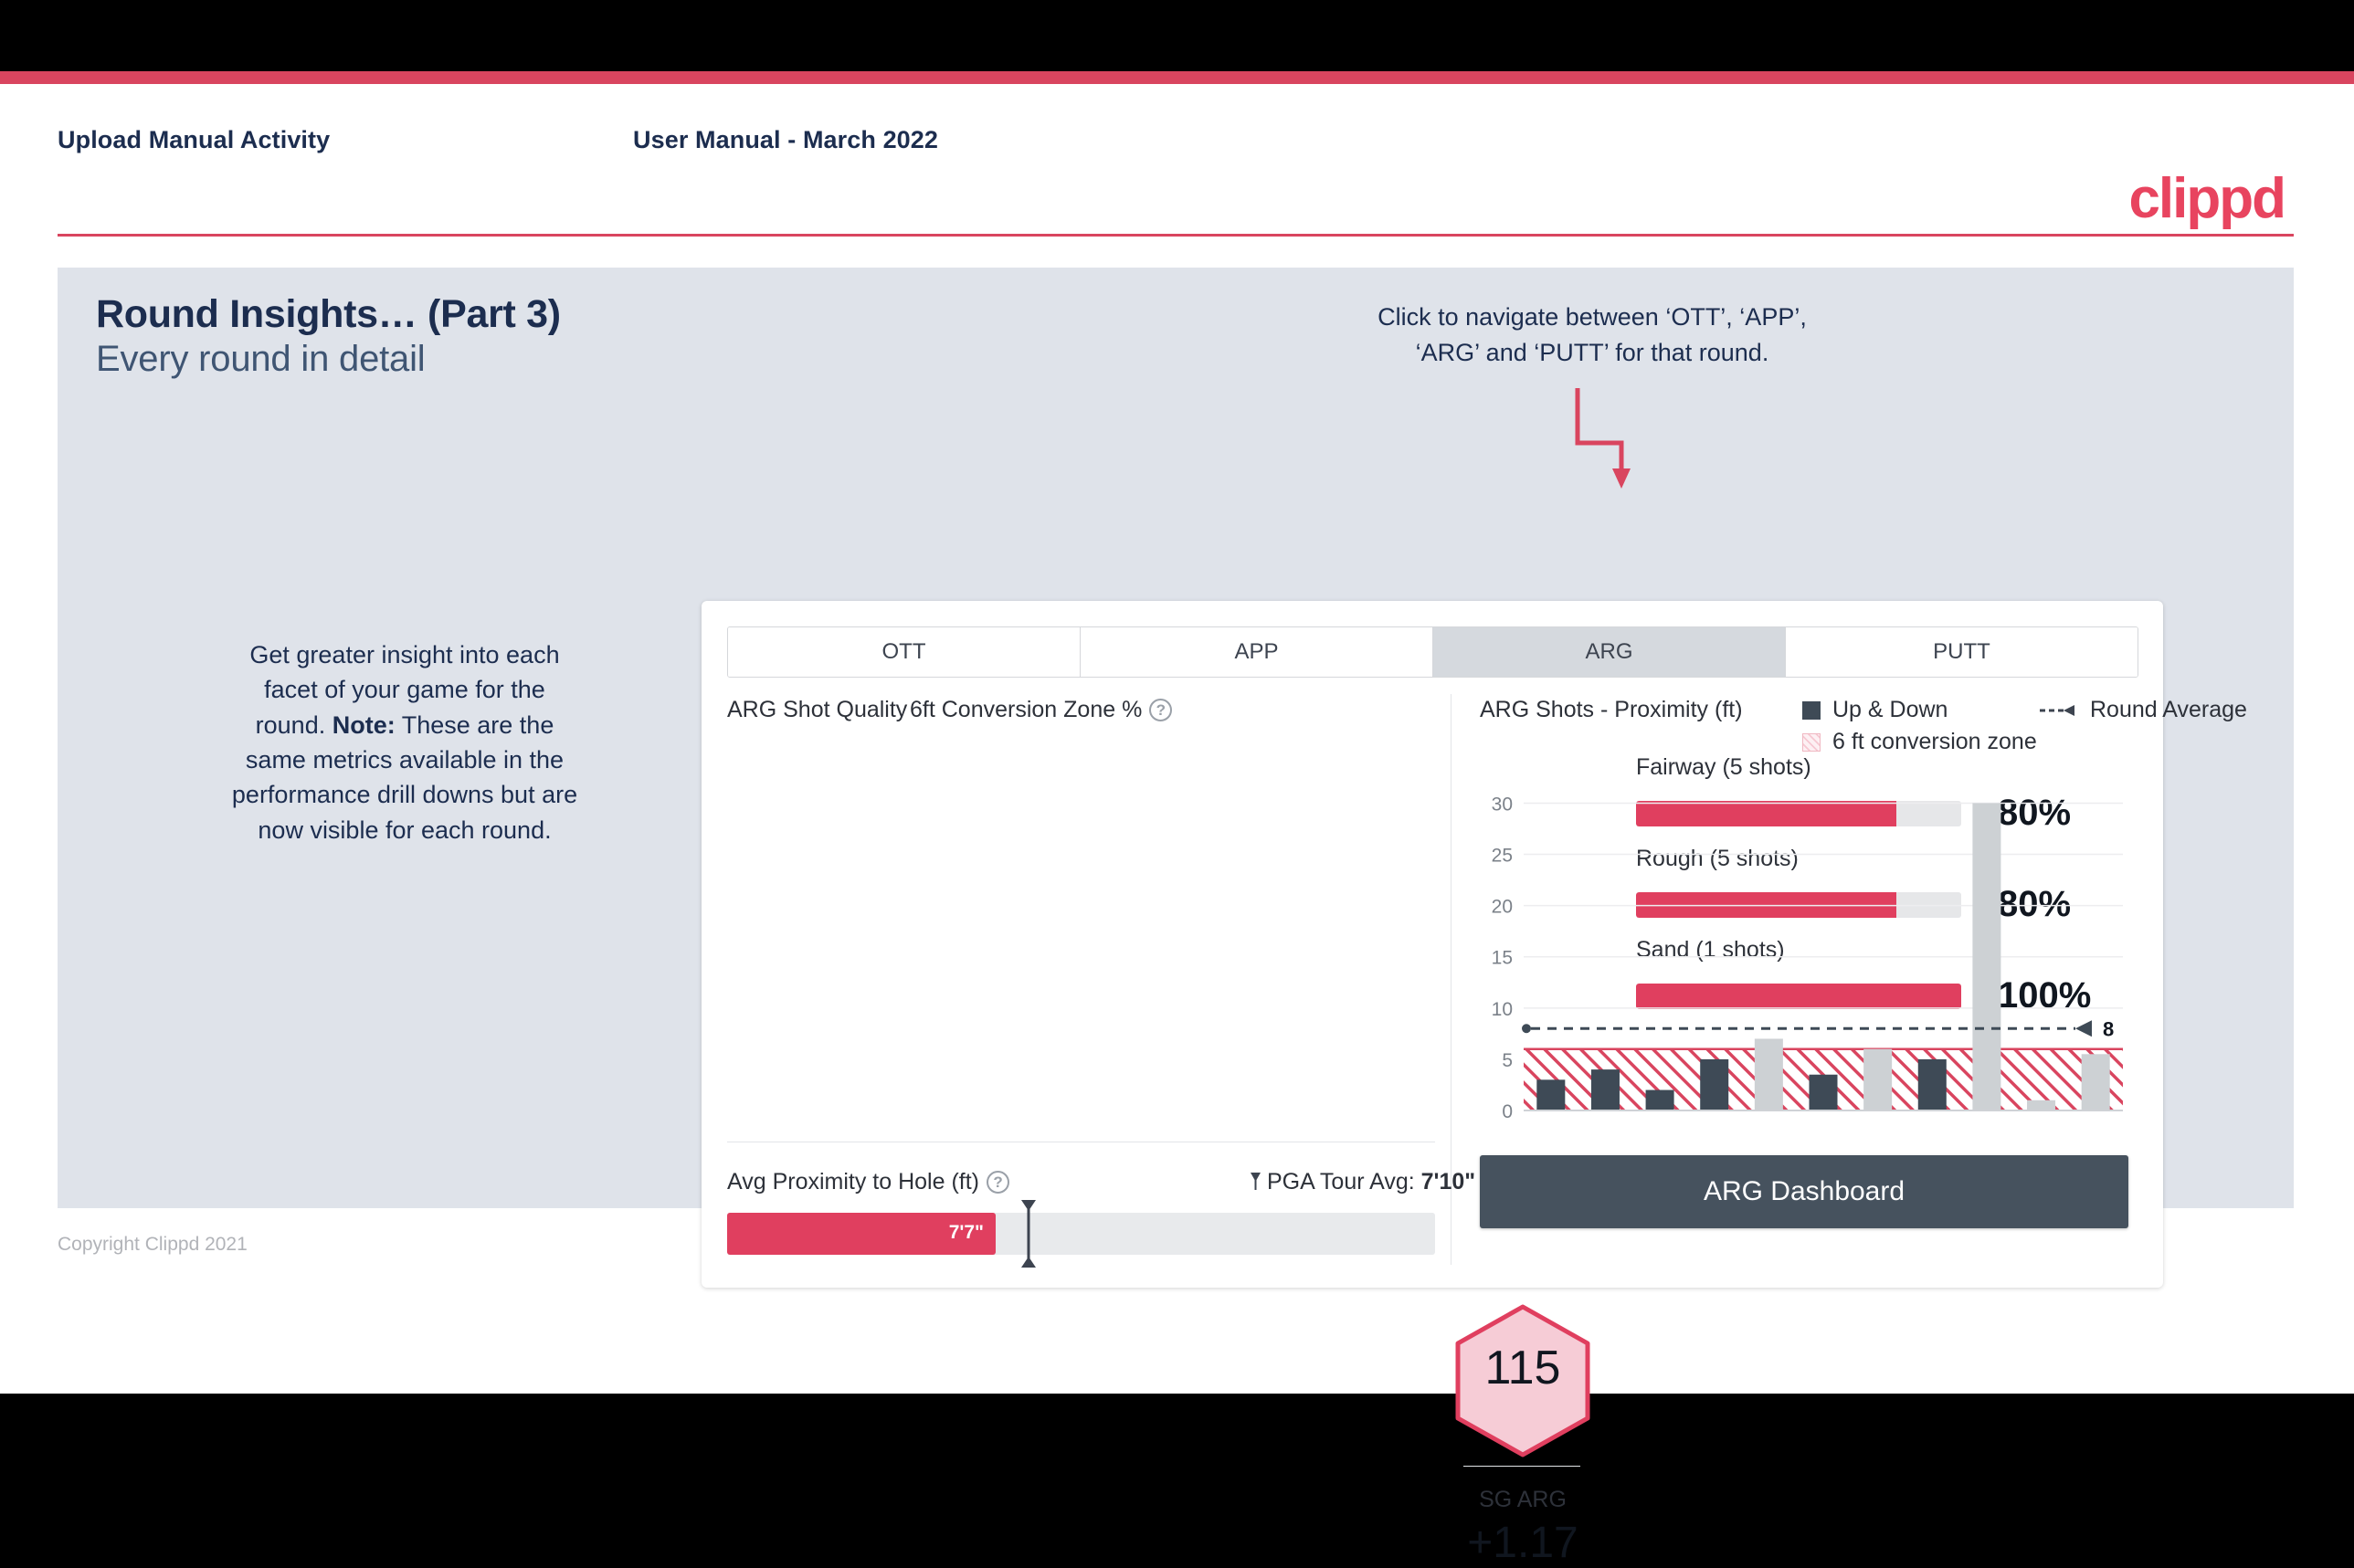 This screenshot has height=1568, width=2354. What do you see at coordinates (1592, 353) in the screenshot?
I see `callout-line-2: ‘ARG’ and ‘PUTT’ for that round.` at bounding box center [1592, 353].